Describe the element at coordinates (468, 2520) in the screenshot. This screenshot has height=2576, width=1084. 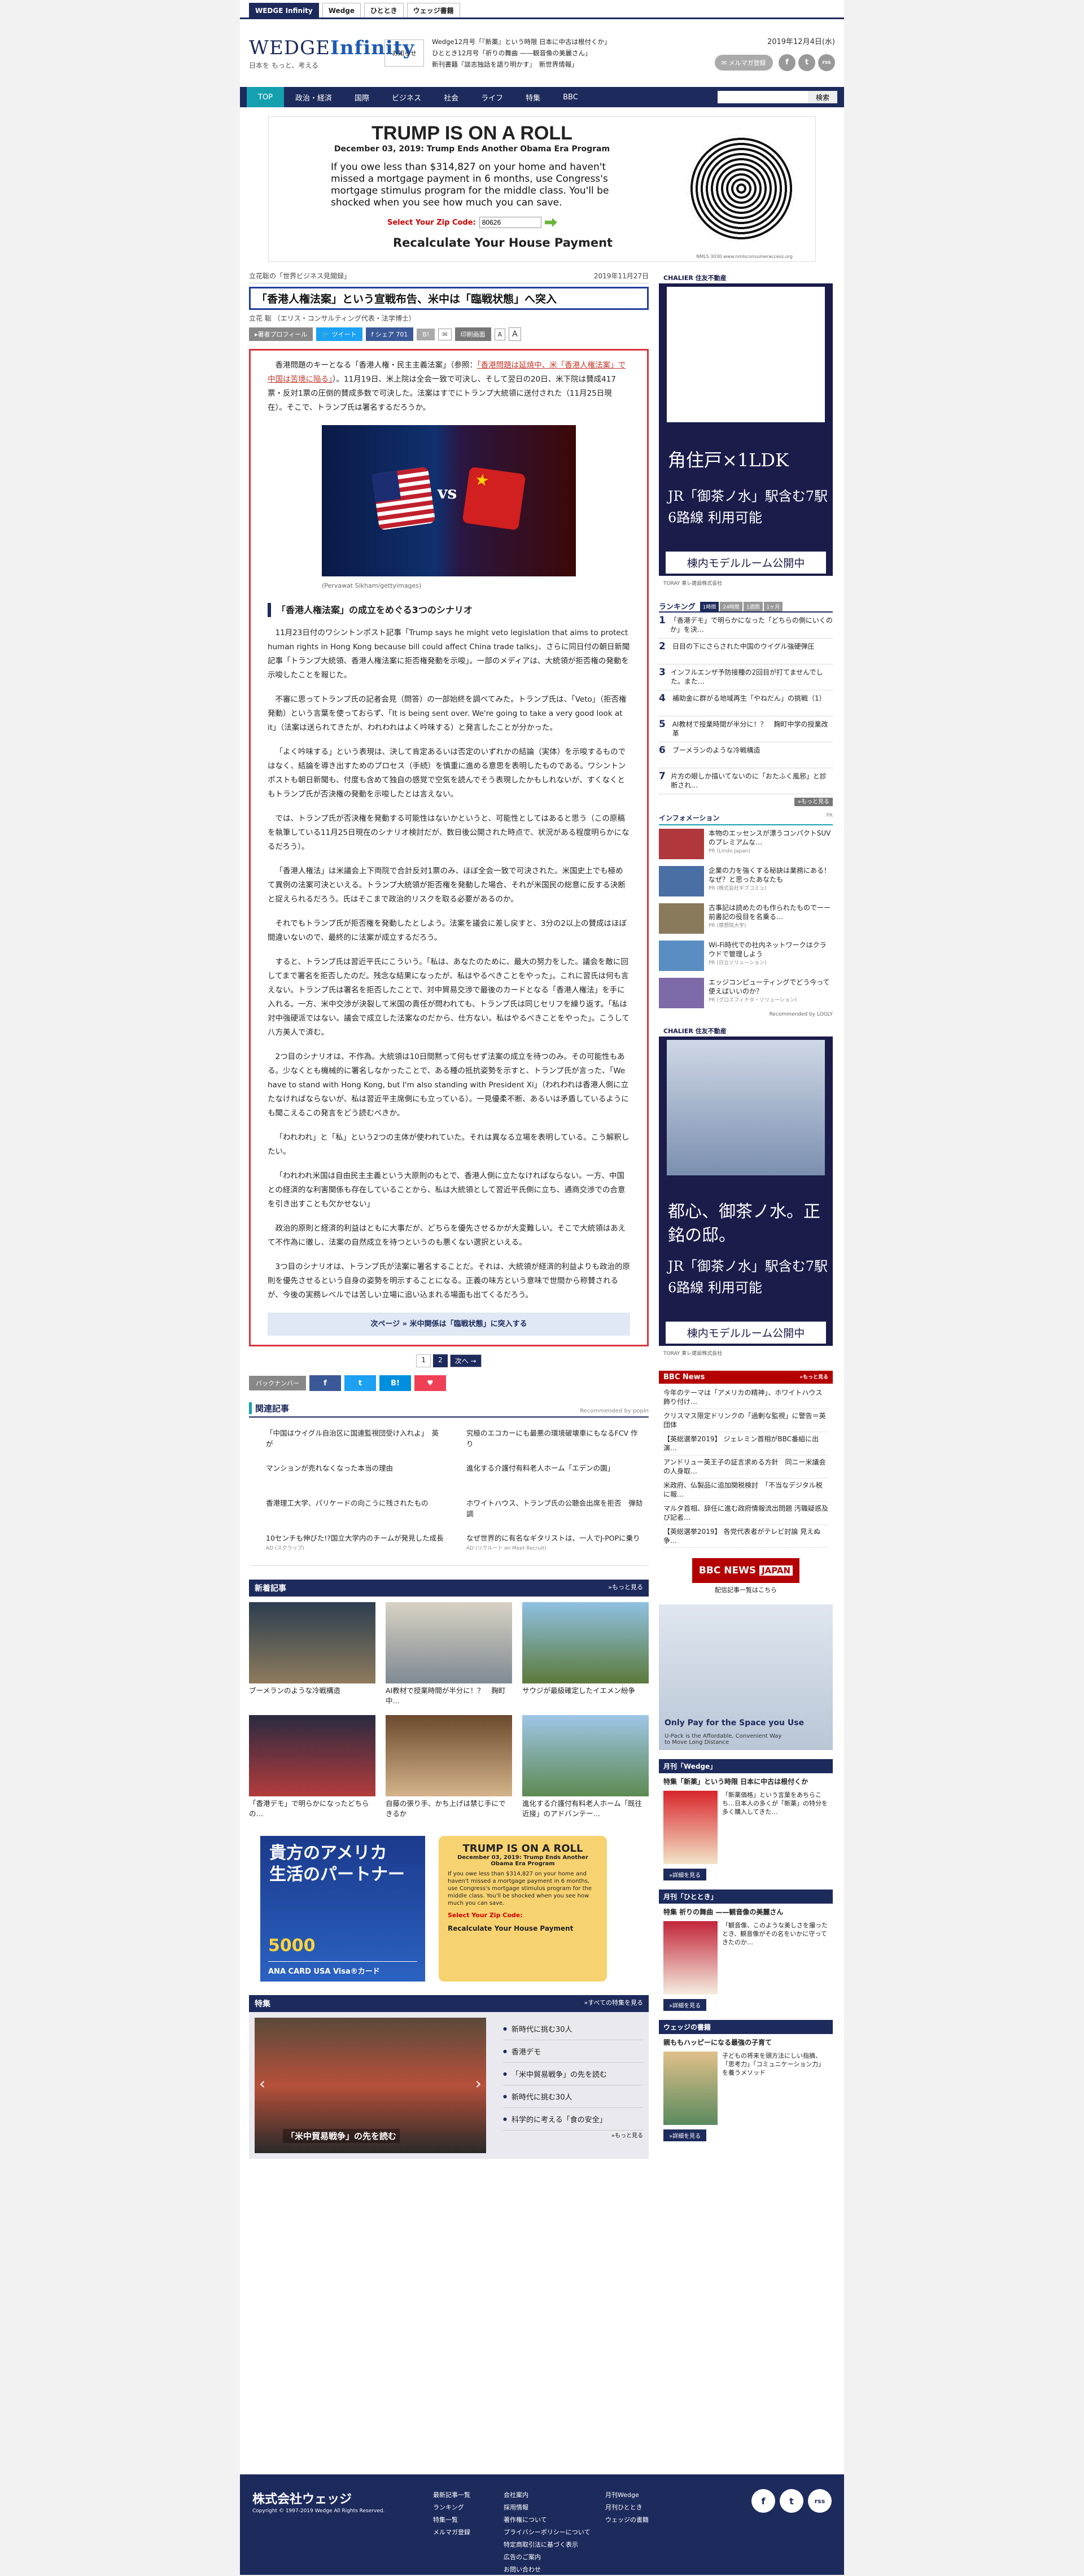
I see `footer-link: 特集一覧` at that location.